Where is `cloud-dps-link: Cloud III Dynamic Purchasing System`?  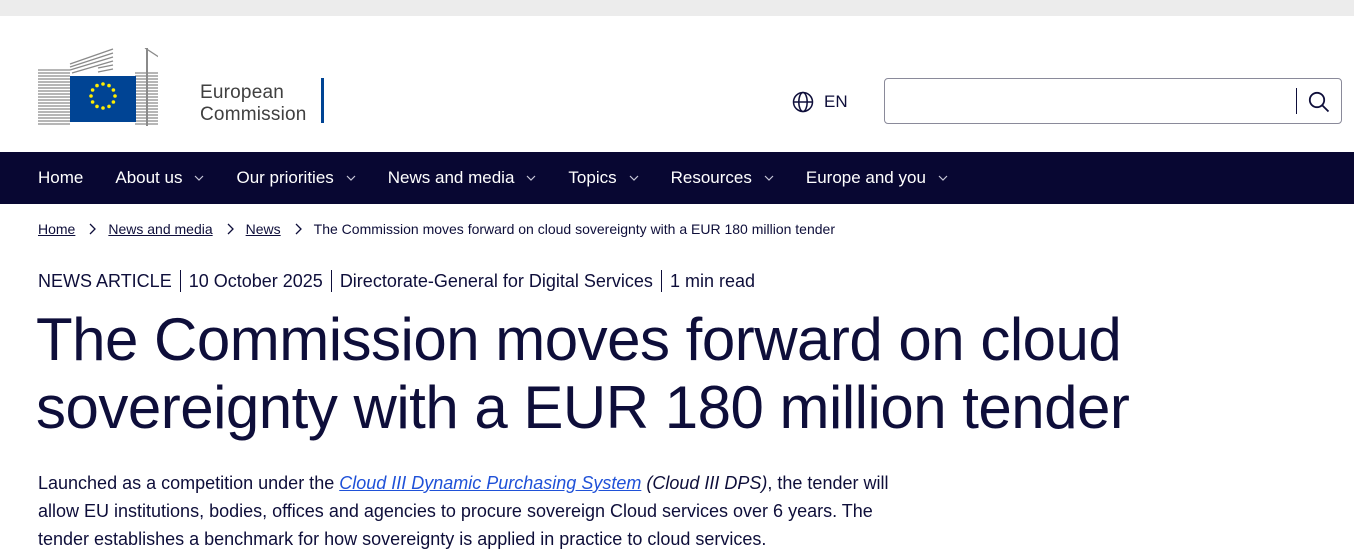 cloud-dps-link: Cloud III Dynamic Purchasing System is located at coordinates (490, 483).